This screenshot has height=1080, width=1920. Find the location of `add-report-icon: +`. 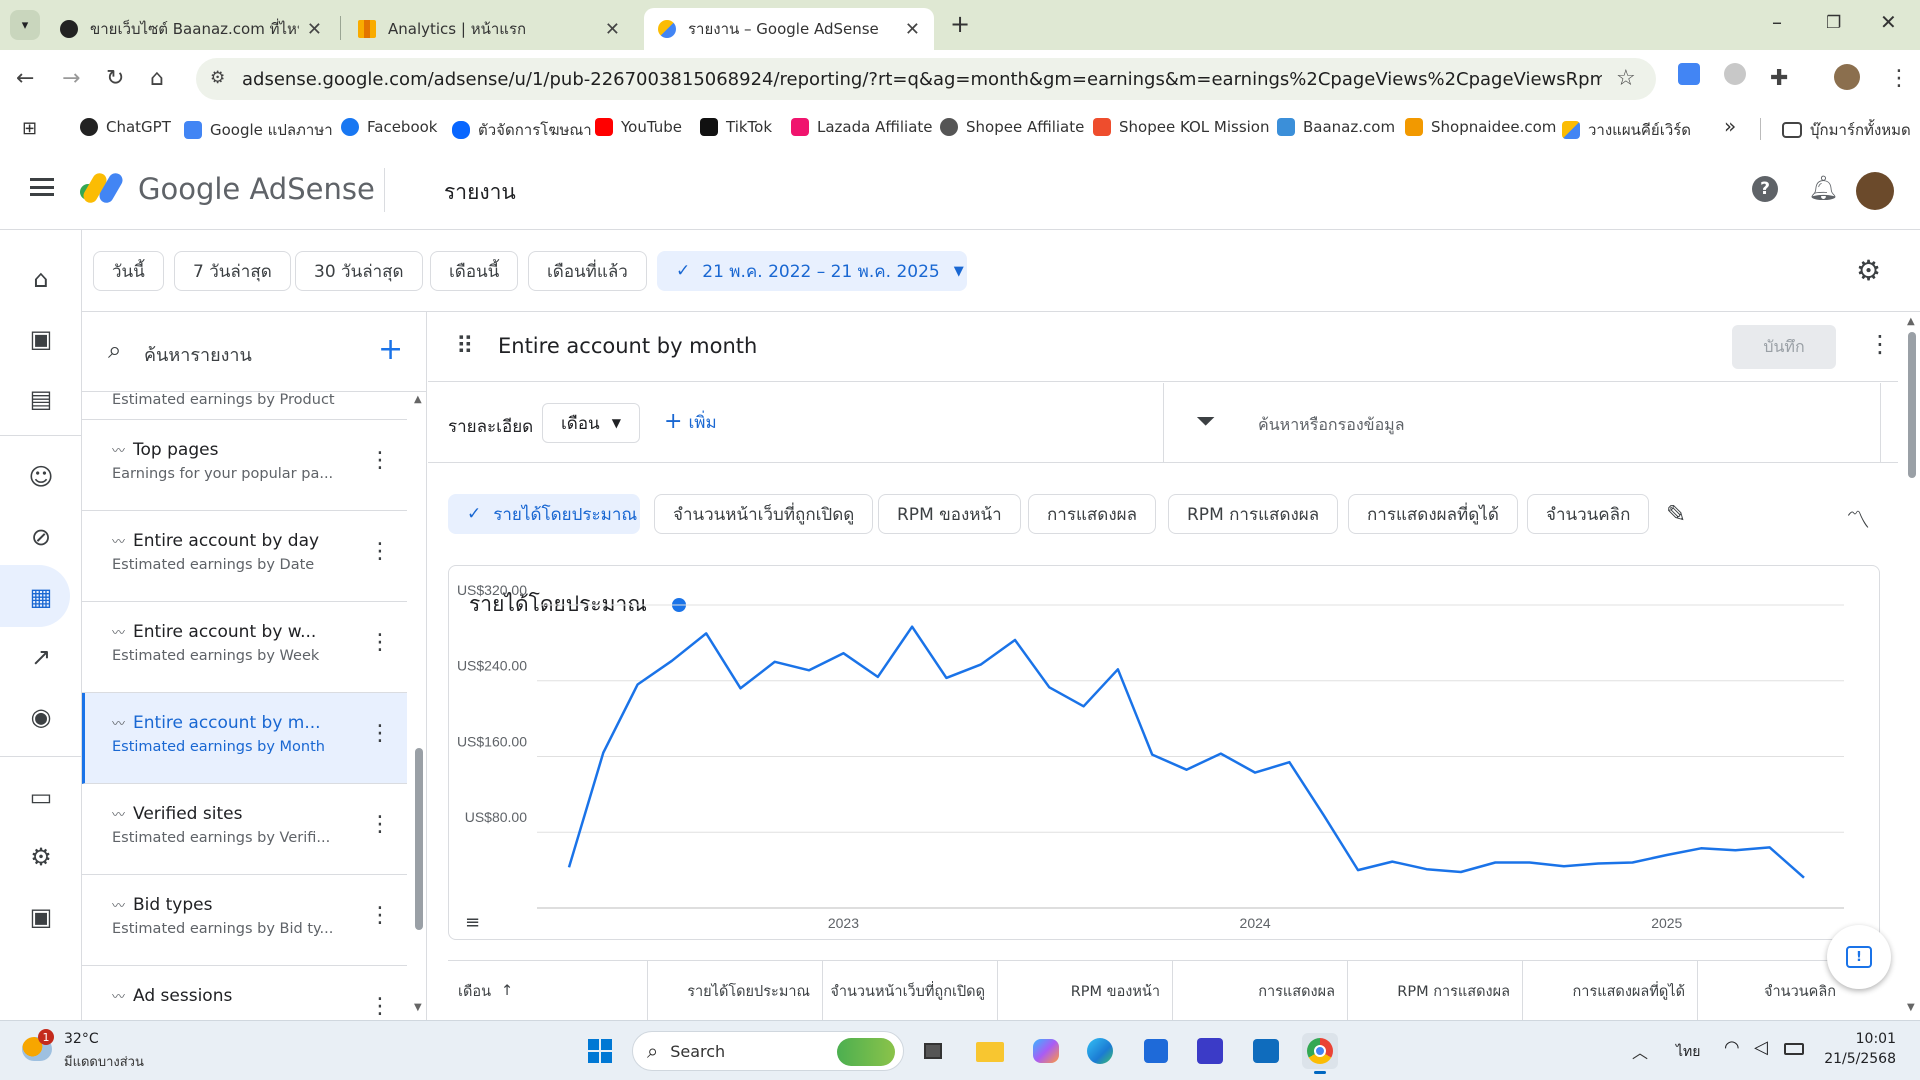

add-report-icon: + is located at coordinates (390, 349).